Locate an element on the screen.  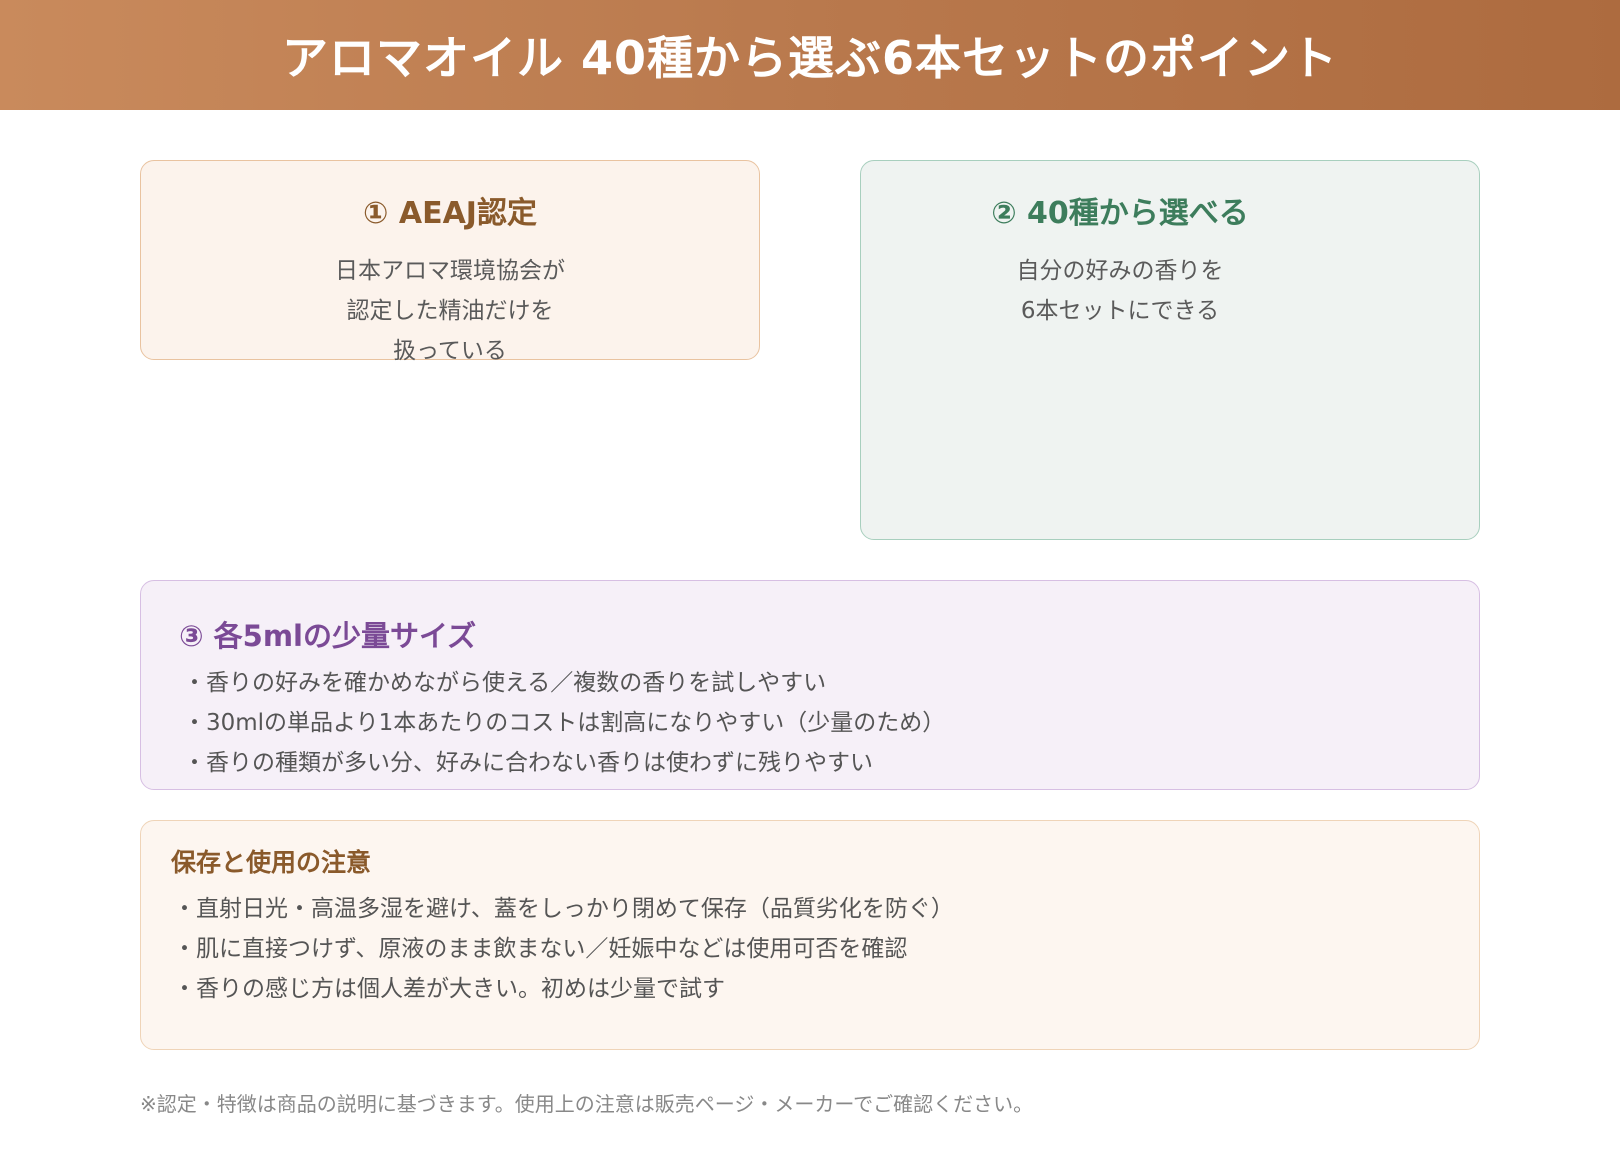
point-card-selection: ② 40種から選べる 自分の好みの香りを 6本セットにできる is located at coordinates (1170, 350).